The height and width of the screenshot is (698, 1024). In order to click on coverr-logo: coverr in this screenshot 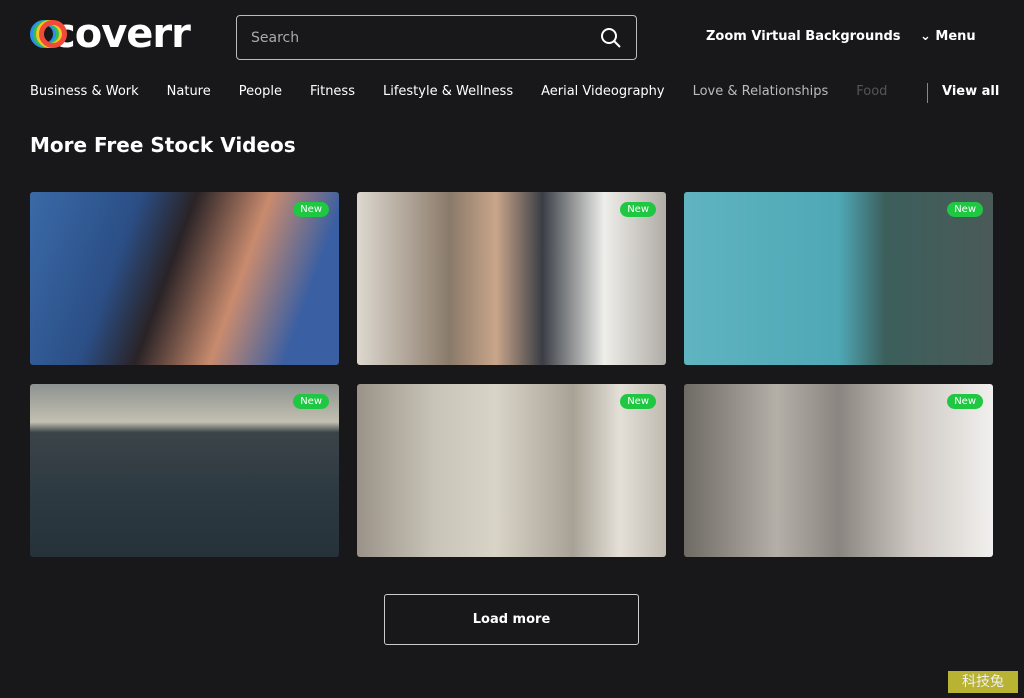, I will do `click(110, 34)`.